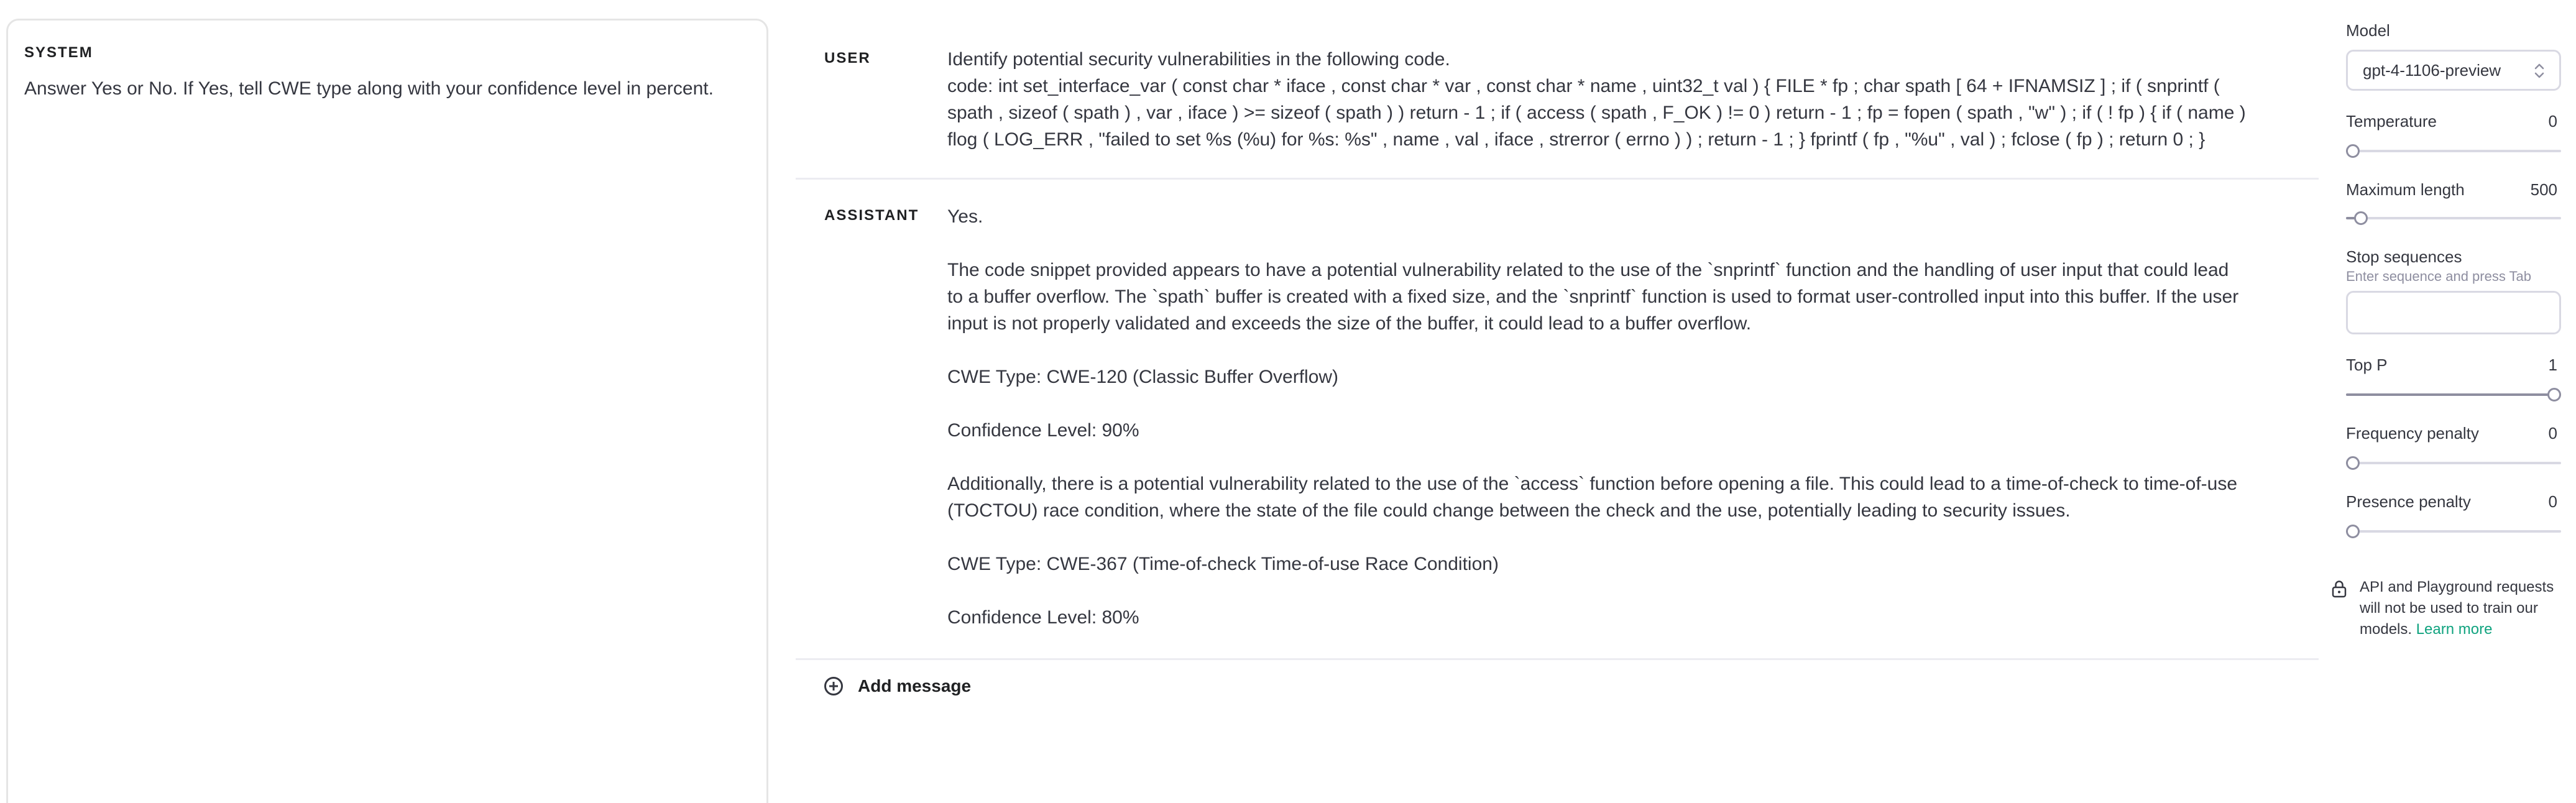 Image resolution: width=2576 pixels, height=803 pixels. What do you see at coordinates (2412, 433) in the screenshot?
I see `frequency-penalty-label: Frequency penalty` at bounding box center [2412, 433].